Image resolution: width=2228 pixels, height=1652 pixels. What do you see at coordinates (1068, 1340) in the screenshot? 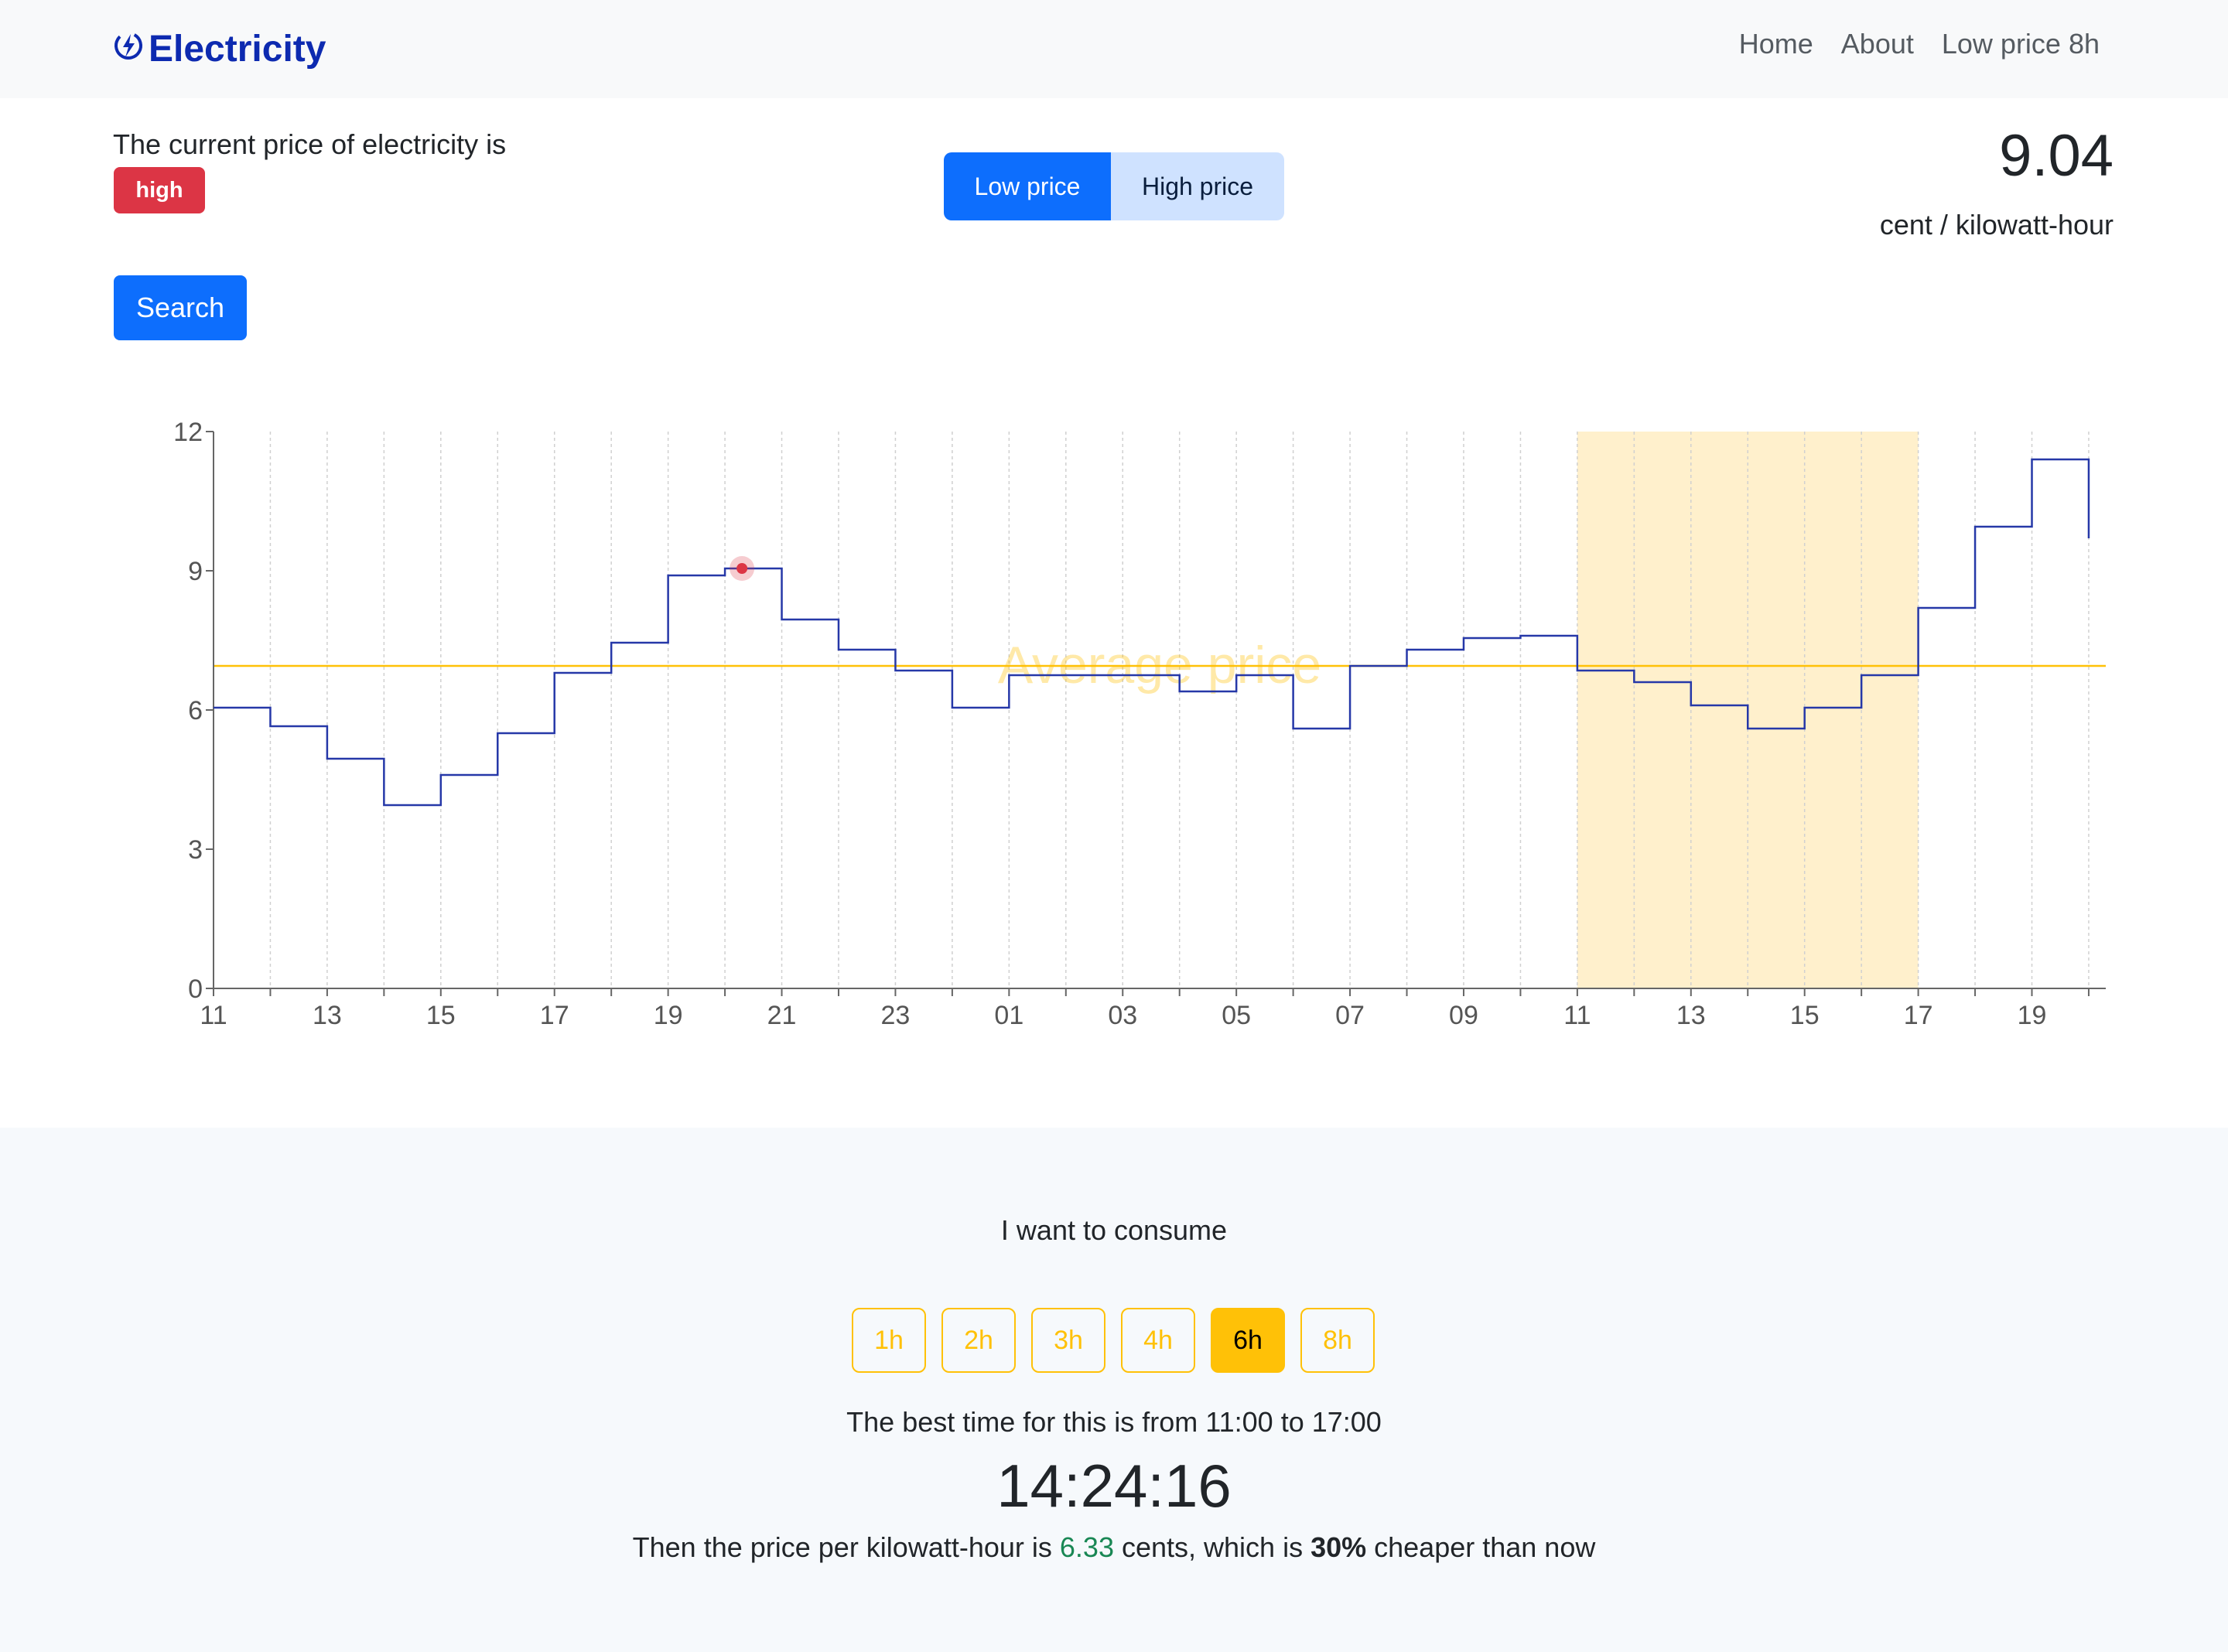
I see `duration-3h-button: 3h` at bounding box center [1068, 1340].